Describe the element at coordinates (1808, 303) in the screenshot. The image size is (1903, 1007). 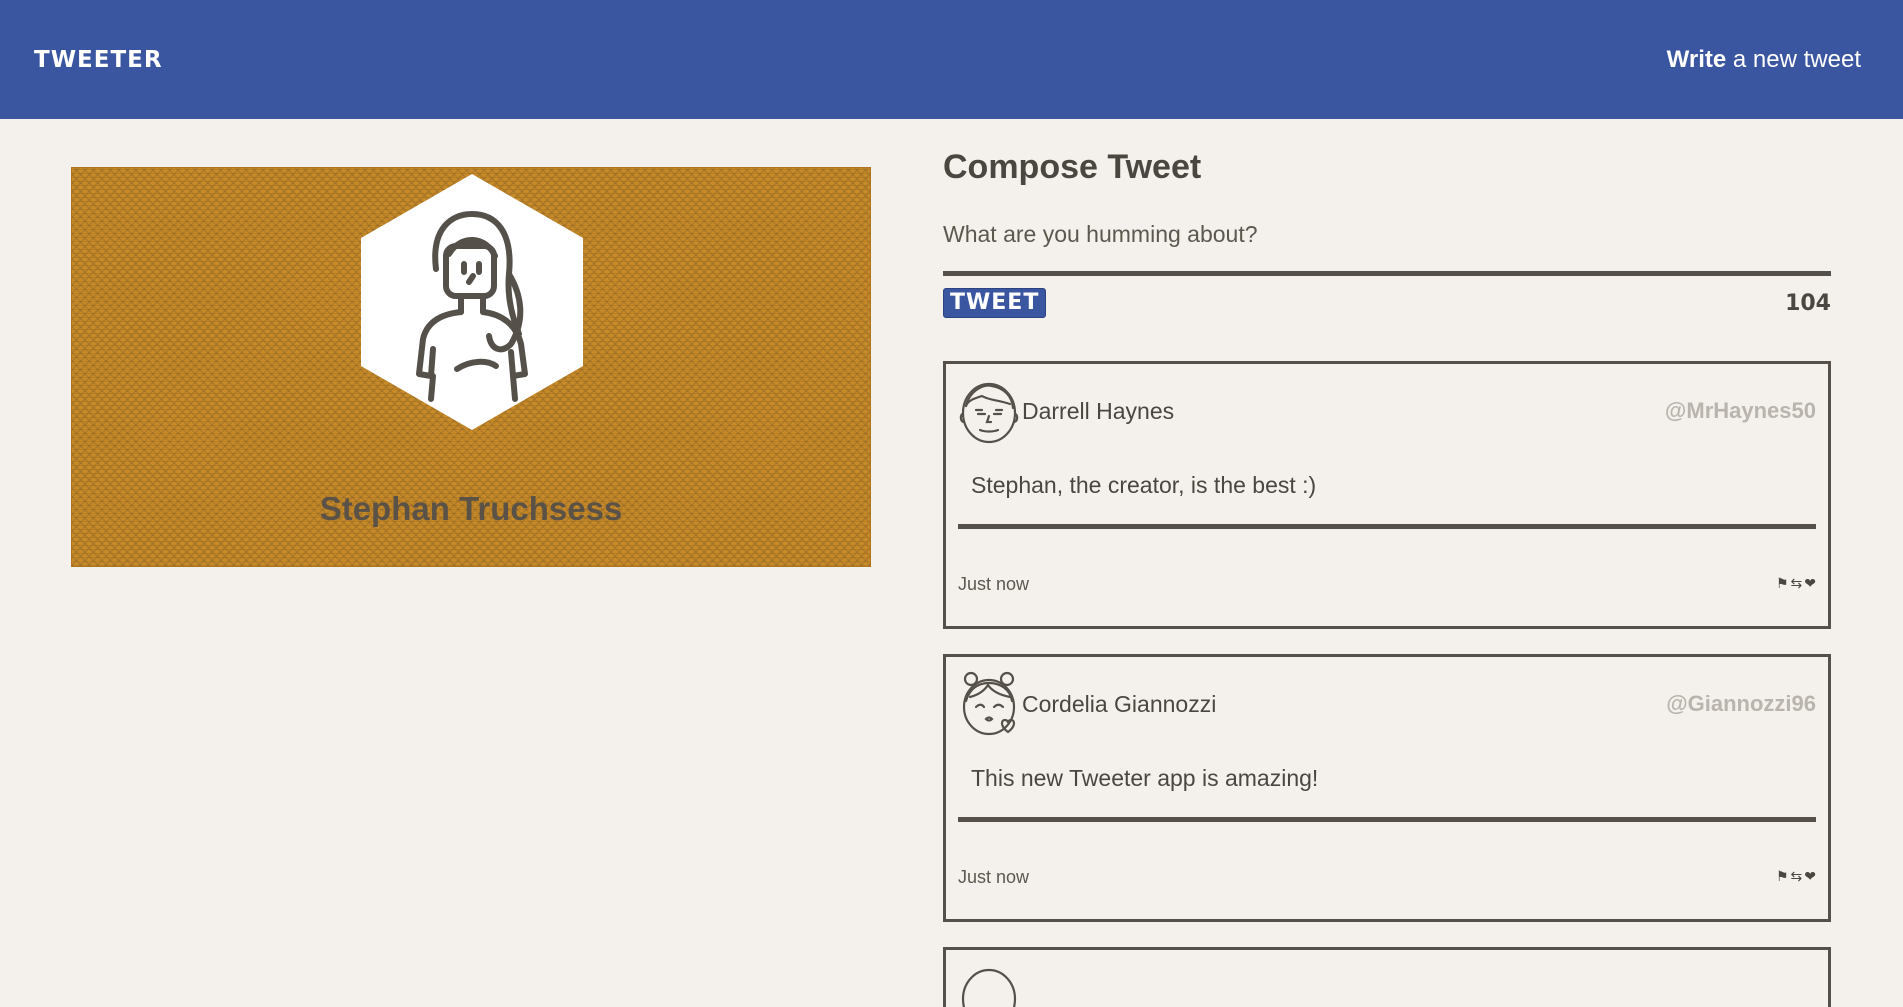
I see `character-counter: 104` at that location.